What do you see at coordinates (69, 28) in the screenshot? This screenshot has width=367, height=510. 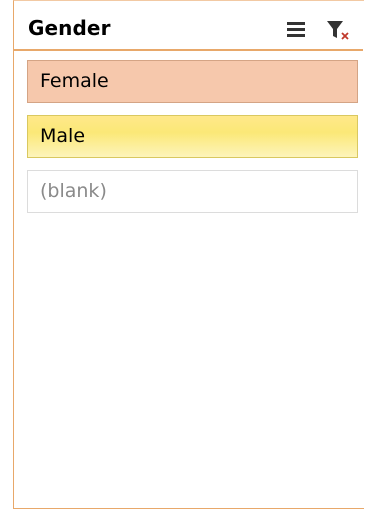 I see `slicer-title: Gender` at bounding box center [69, 28].